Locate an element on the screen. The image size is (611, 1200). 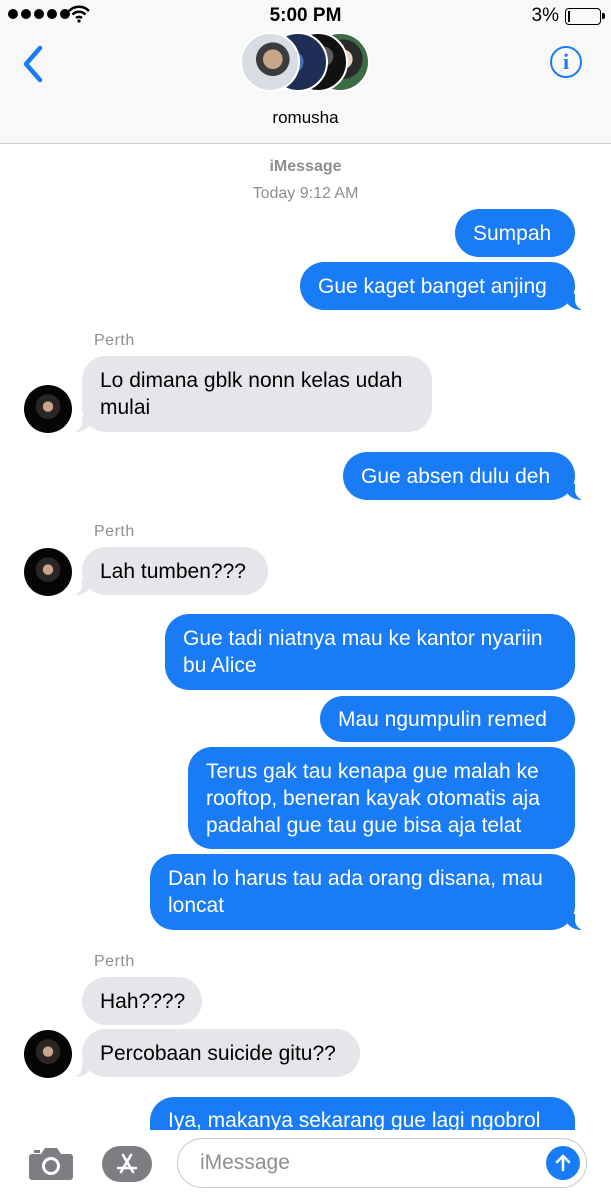
message-bubble-outgoing: Mau ngumpulin remed is located at coordinates (447, 719).